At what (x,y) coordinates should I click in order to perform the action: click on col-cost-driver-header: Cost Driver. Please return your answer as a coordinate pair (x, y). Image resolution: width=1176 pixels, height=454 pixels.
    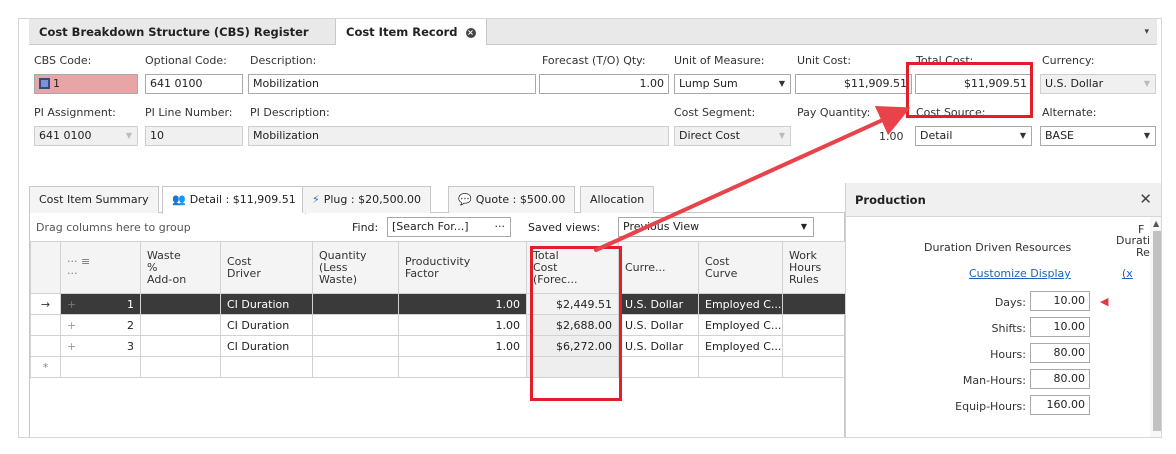
    Looking at the image, I should click on (266, 267).